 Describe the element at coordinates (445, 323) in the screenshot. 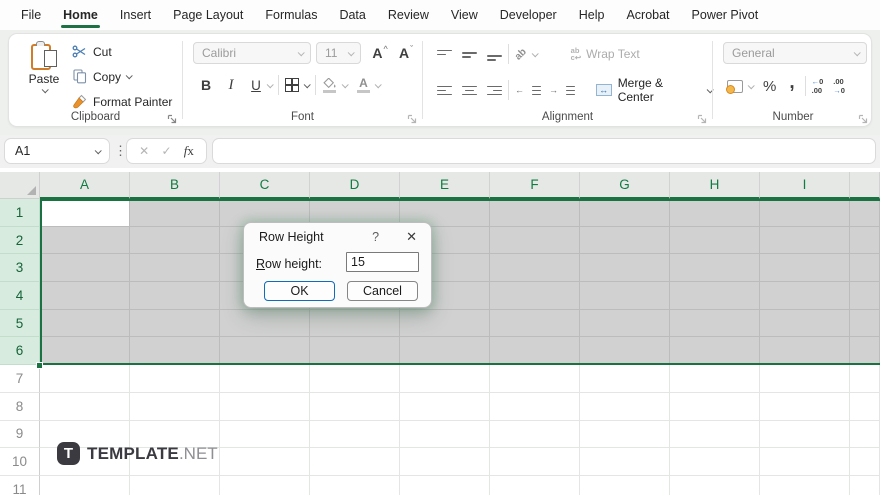

I see `cell-E5` at that location.